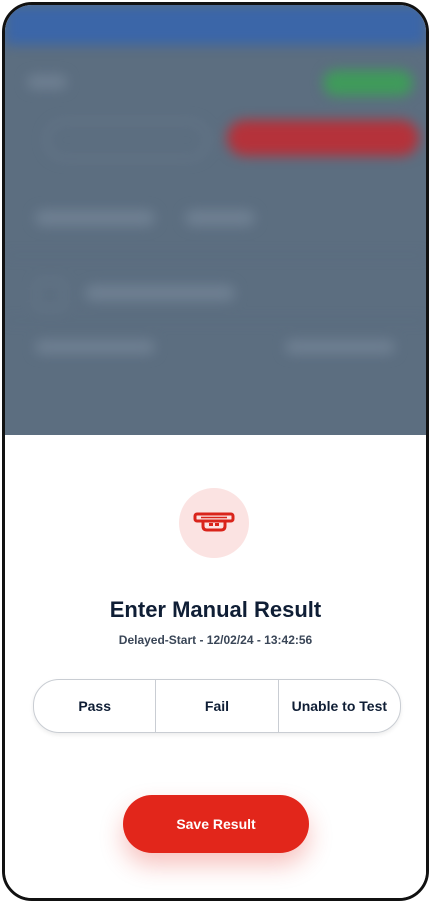 This screenshot has width=429, height=901. I want to click on result-segmented-control: Pass Fail Unable to Test, so click(217, 706).